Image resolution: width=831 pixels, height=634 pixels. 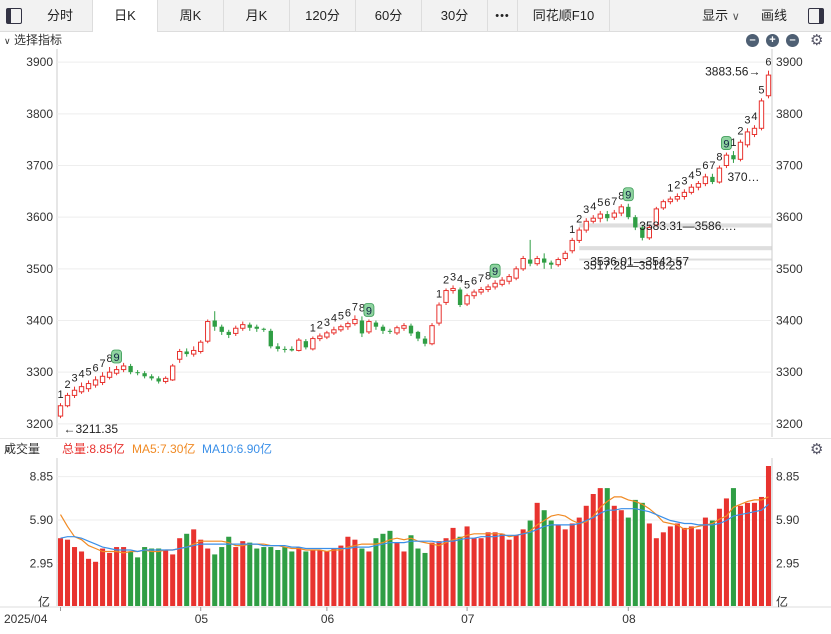 I want to click on date-tick-label: 07, so click(x=468, y=619).